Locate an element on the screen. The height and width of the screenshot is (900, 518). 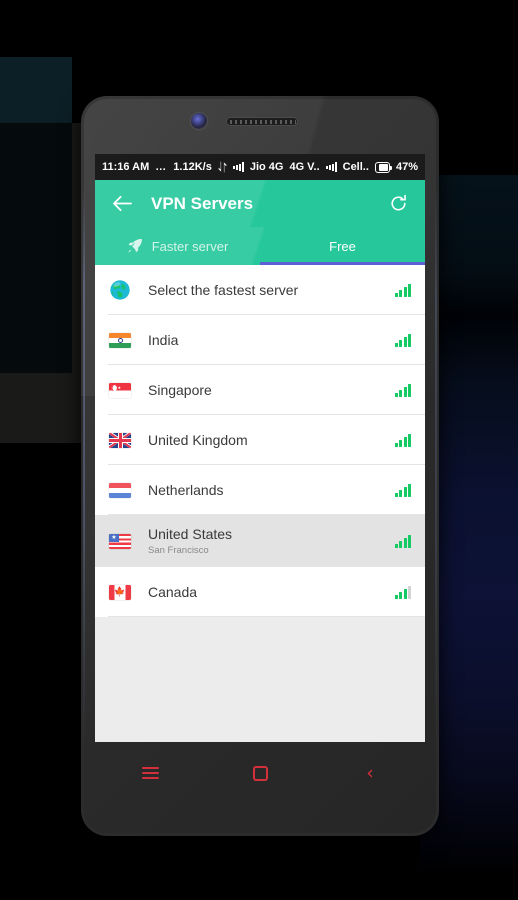
home-icon is located at coordinates (260, 773).